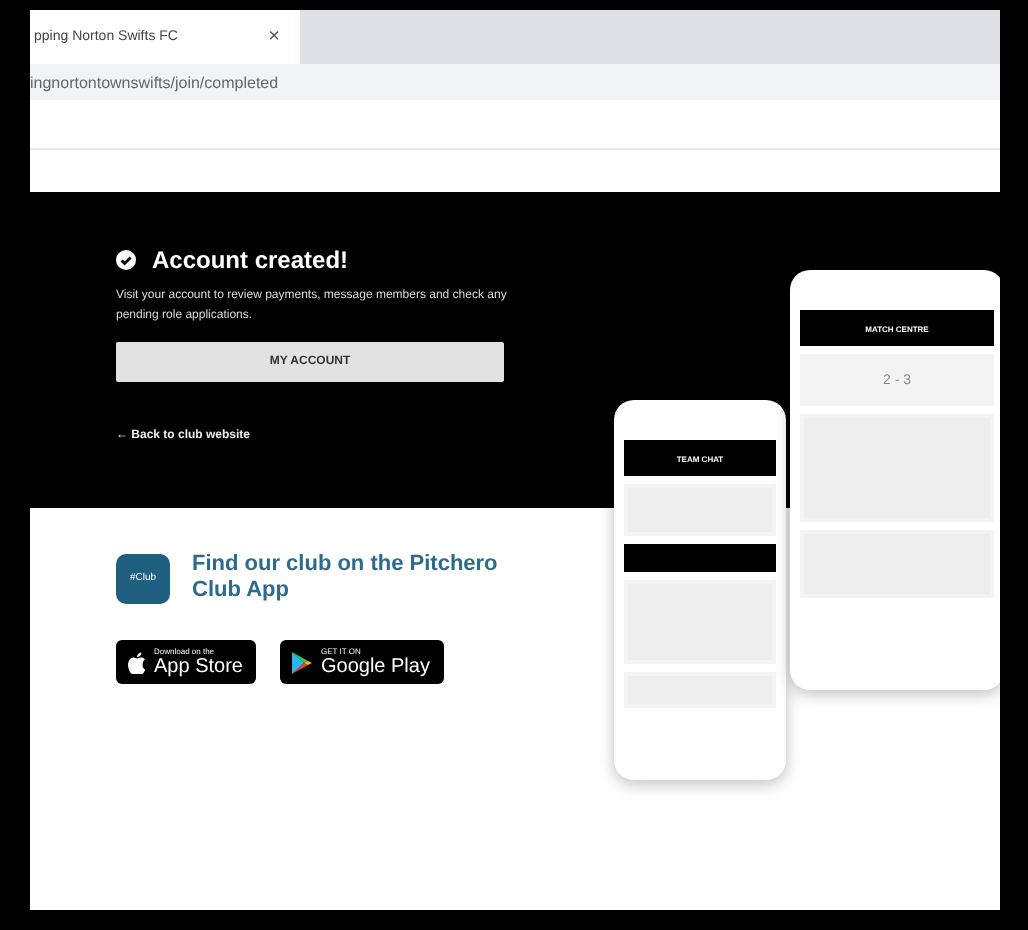 The width and height of the screenshot is (1028, 930). I want to click on address-bar: ingnortontownswifts/join/completed, so click(515, 82).